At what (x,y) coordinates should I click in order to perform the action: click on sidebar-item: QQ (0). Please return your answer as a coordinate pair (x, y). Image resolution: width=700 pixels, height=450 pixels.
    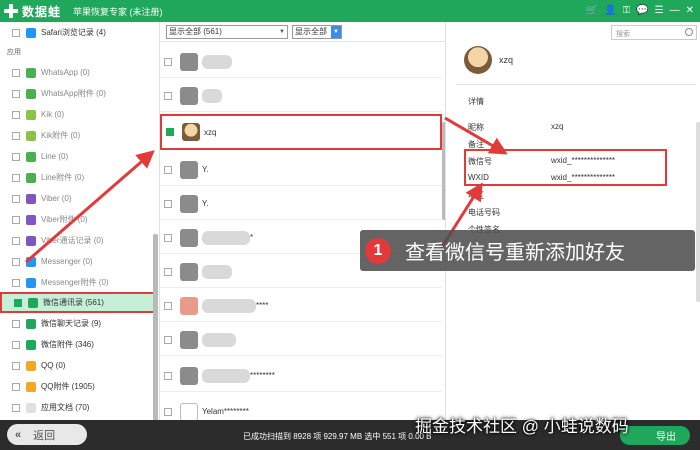
    Looking at the image, I should click on (78, 365).